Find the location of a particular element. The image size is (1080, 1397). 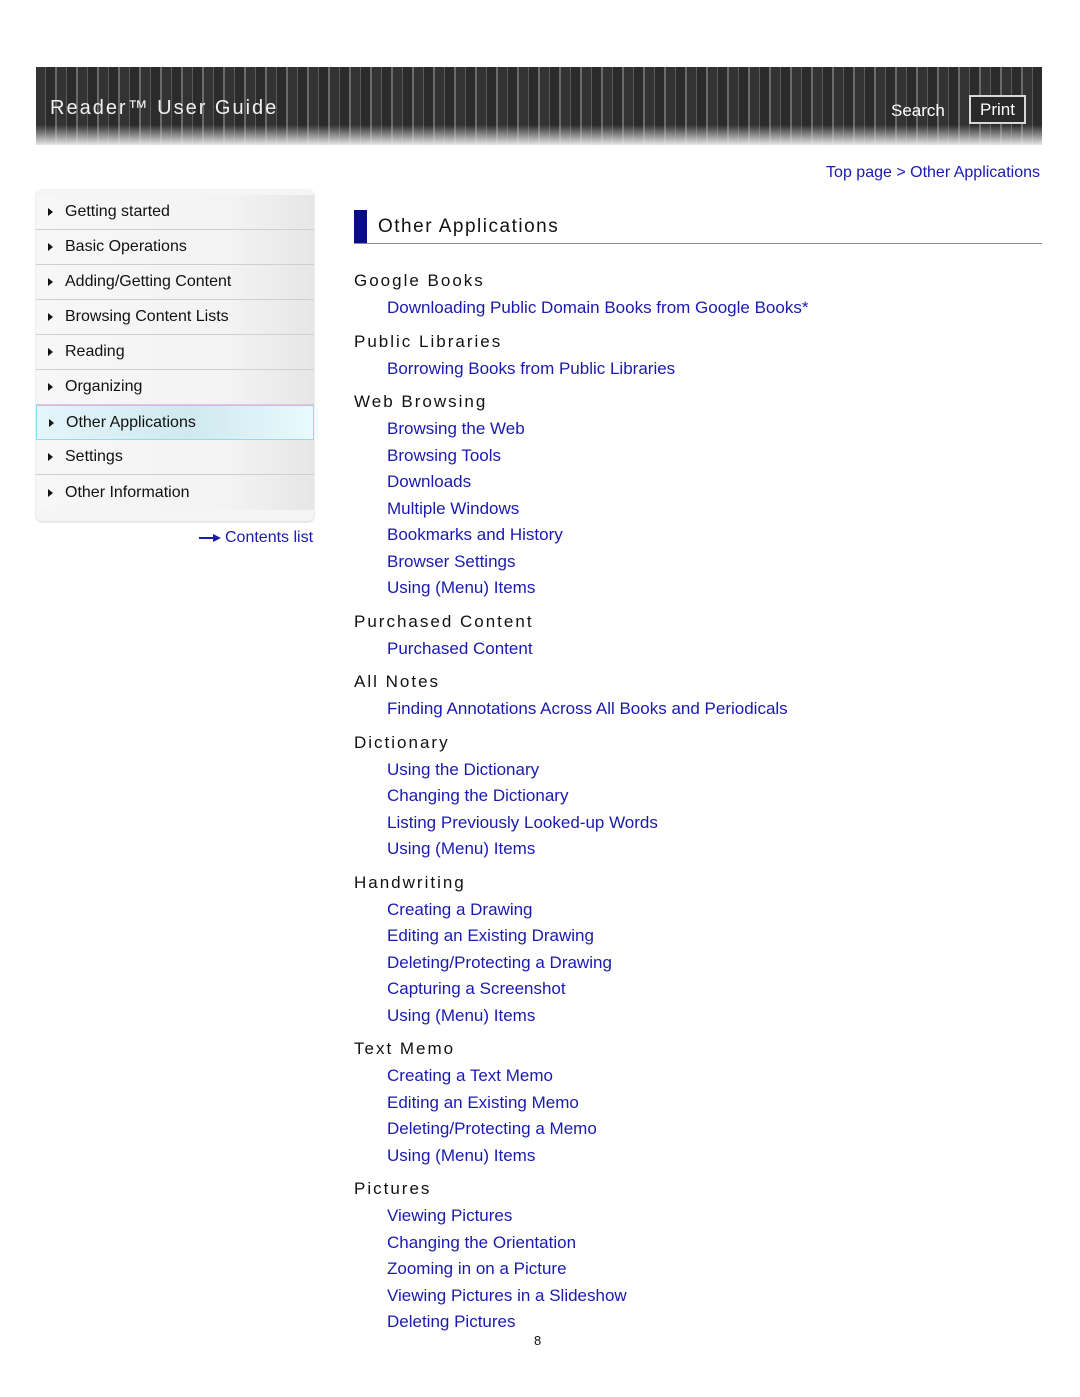

sidebar-item-settings: Settings is located at coordinates (175, 457).